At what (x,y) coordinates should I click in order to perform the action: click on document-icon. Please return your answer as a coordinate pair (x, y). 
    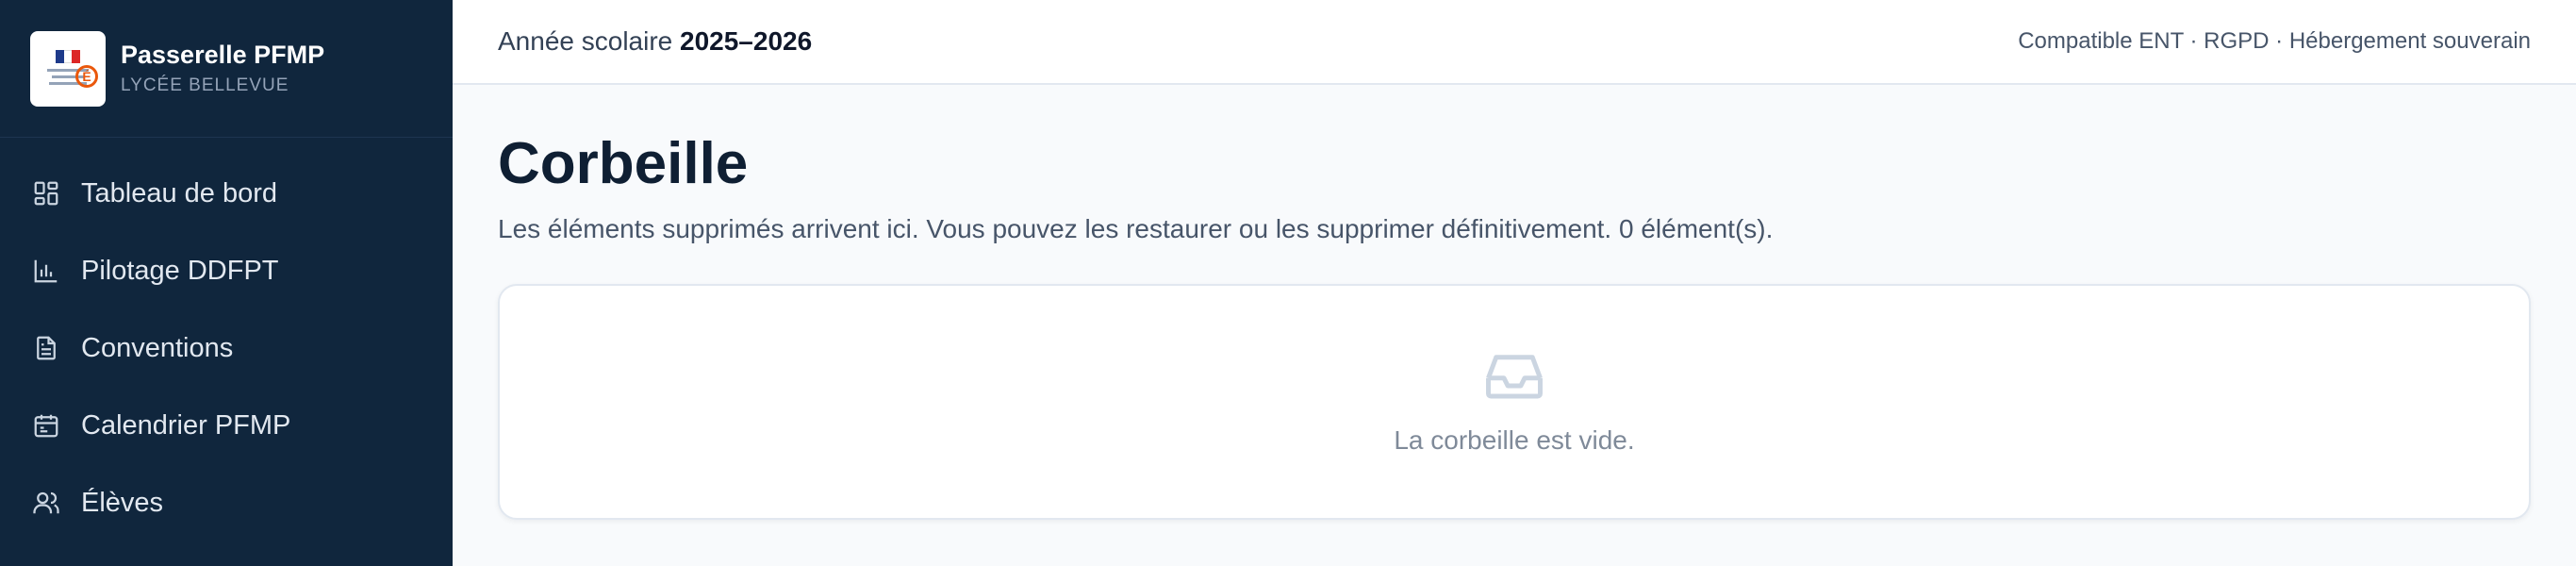
    Looking at the image, I should click on (46, 348).